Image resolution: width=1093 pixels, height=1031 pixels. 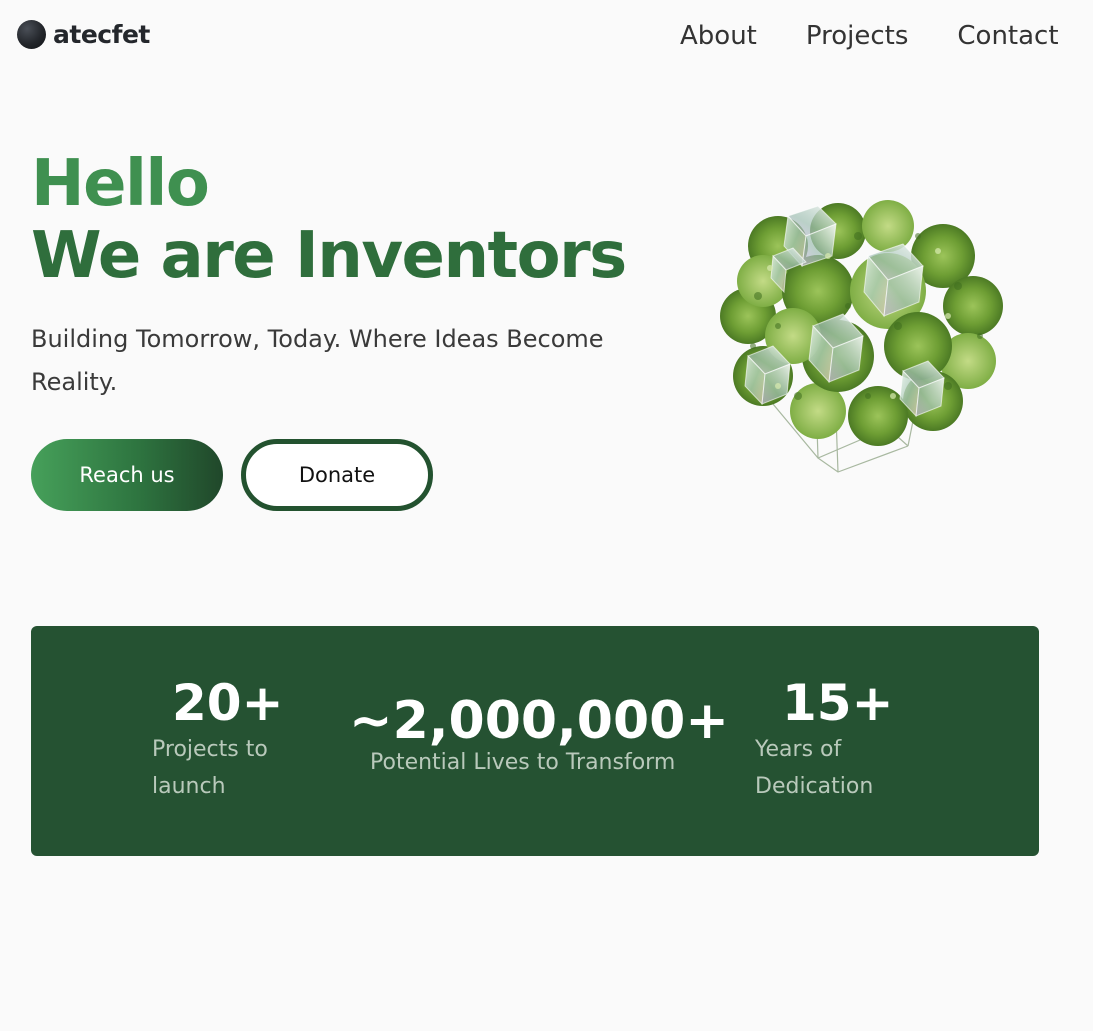 I want to click on logo-link: atecfet, so click(x=83, y=34).